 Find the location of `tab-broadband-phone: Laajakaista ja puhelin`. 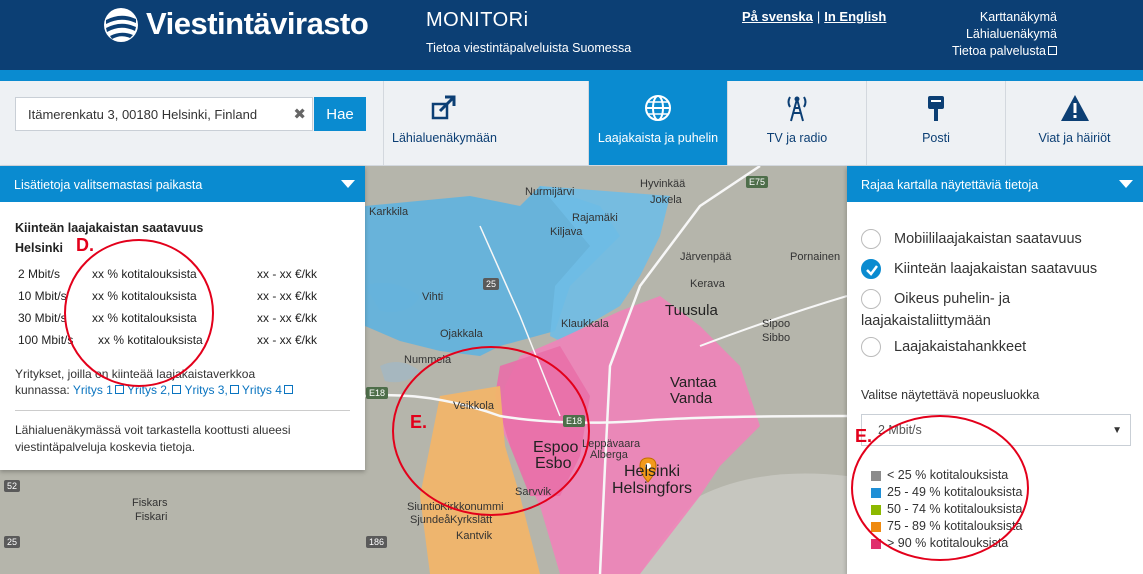

tab-broadband-phone: Laajakaista ja puhelin is located at coordinates (657, 123).